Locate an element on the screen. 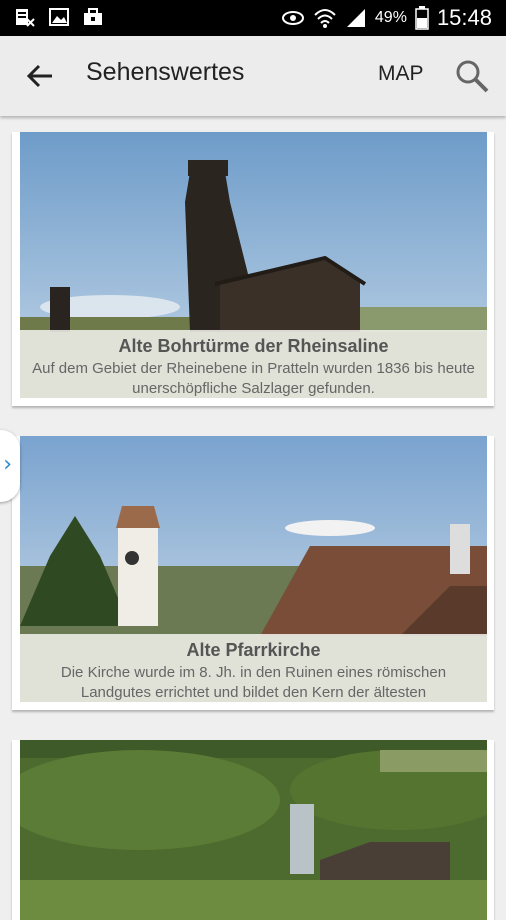 This screenshot has width=506, height=920. notification-icons is located at coordinates (59, 17).